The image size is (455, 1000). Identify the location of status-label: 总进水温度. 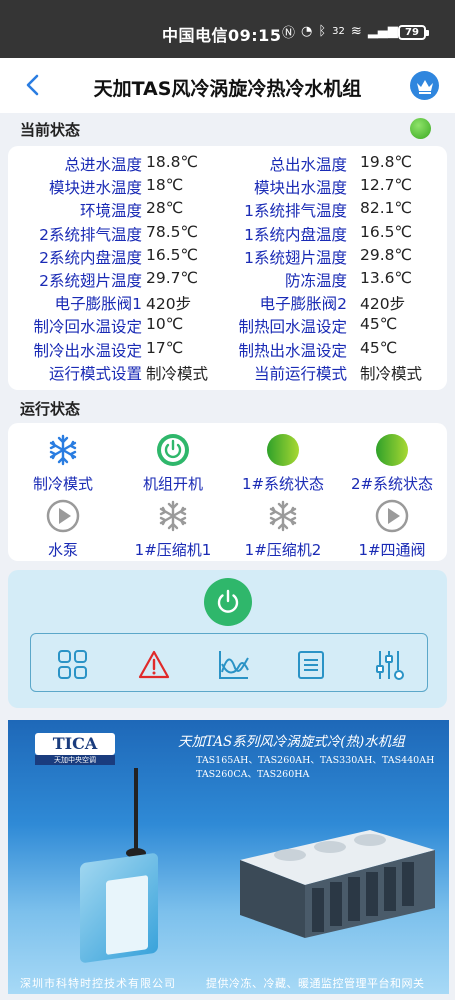
(103, 165).